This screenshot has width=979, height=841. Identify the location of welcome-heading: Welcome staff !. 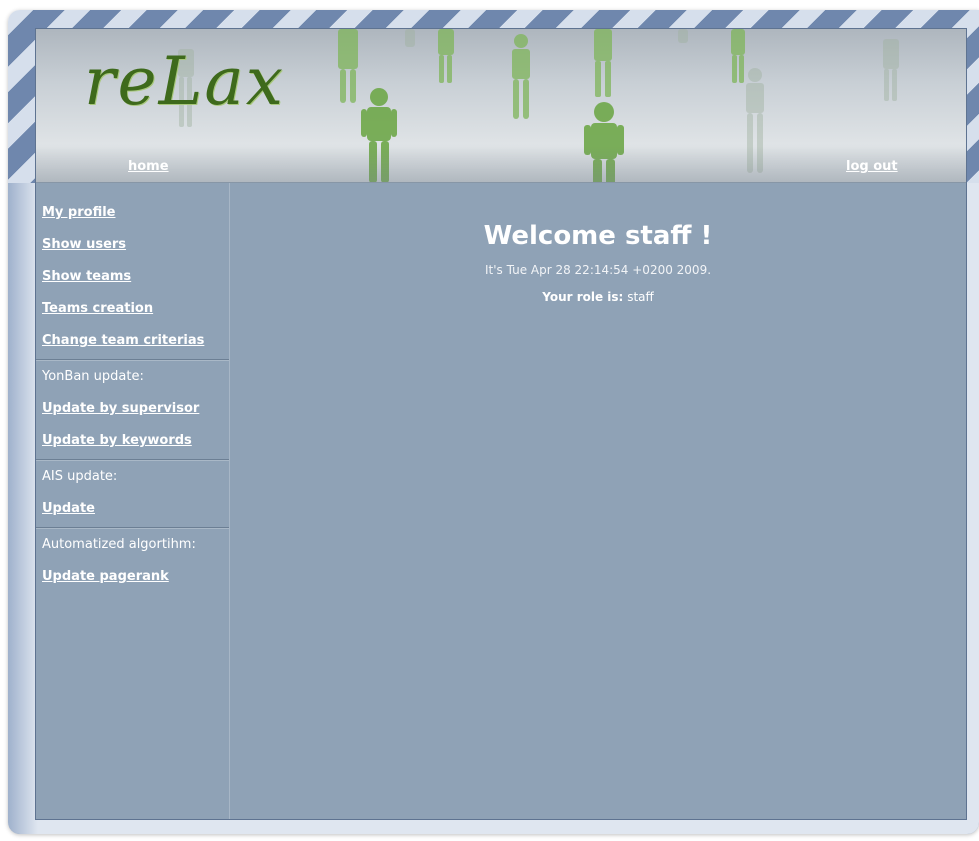
(598, 236).